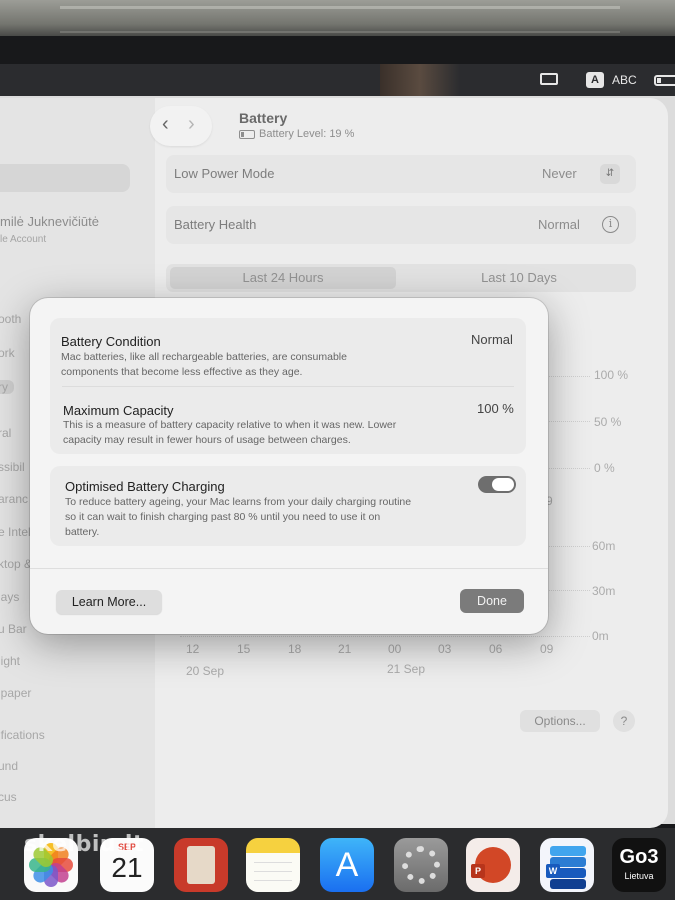 The height and width of the screenshot is (900, 675). Describe the element at coordinates (604, 591) in the screenshot. I see `time-axis-label: 30m` at that location.